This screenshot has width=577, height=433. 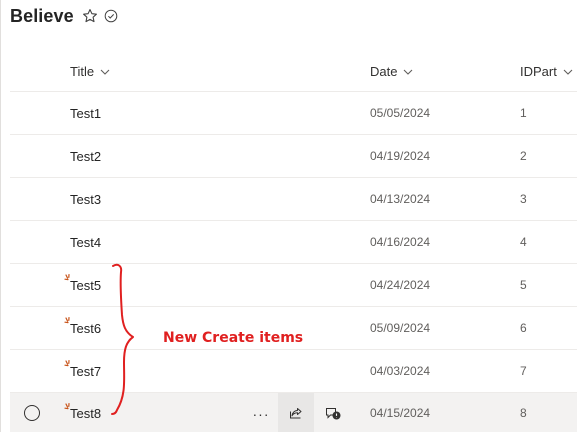 What do you see at coordinates (400, 285) in the screenshot?
I see `row-date: 04/24/2024` at bounding box center [400, 285].